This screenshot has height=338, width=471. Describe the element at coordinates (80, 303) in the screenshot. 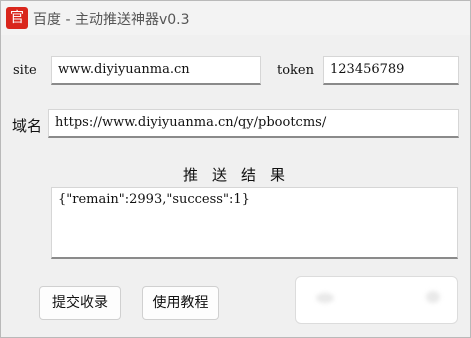

I see `submit-button: 提交收录` at that location.